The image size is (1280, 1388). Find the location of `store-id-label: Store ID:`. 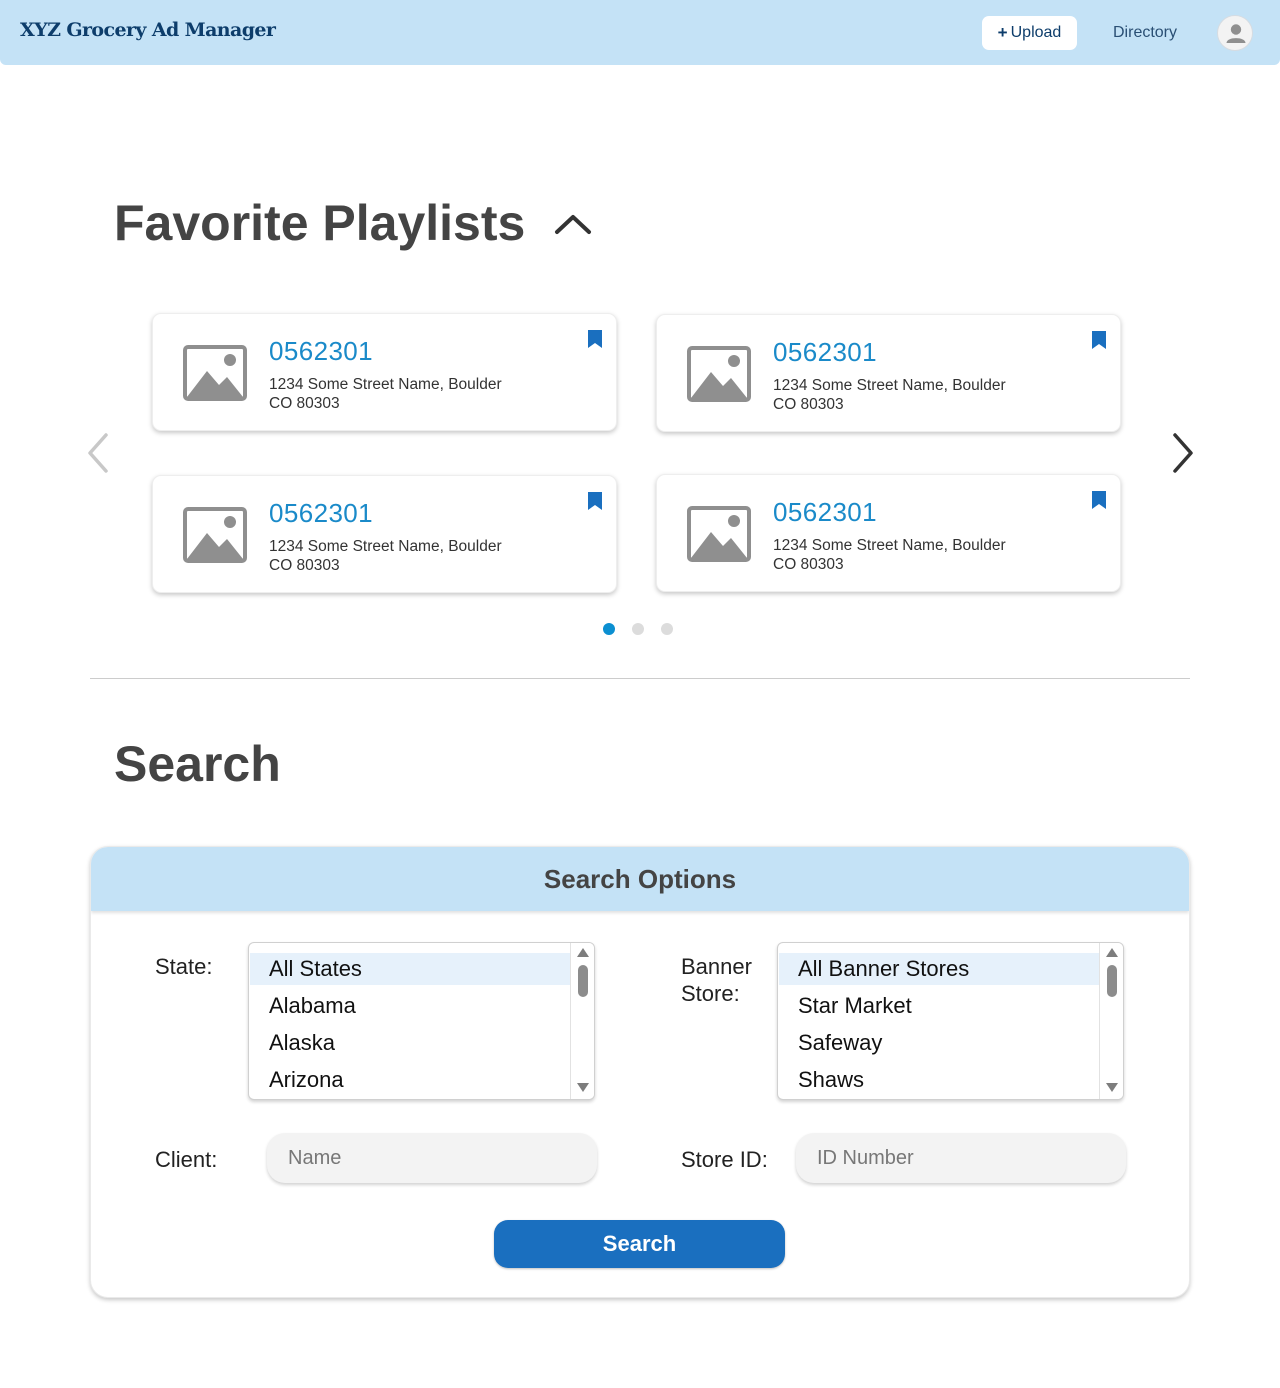

store-id-label: Store ID: is located at coordinates (724, 1159).